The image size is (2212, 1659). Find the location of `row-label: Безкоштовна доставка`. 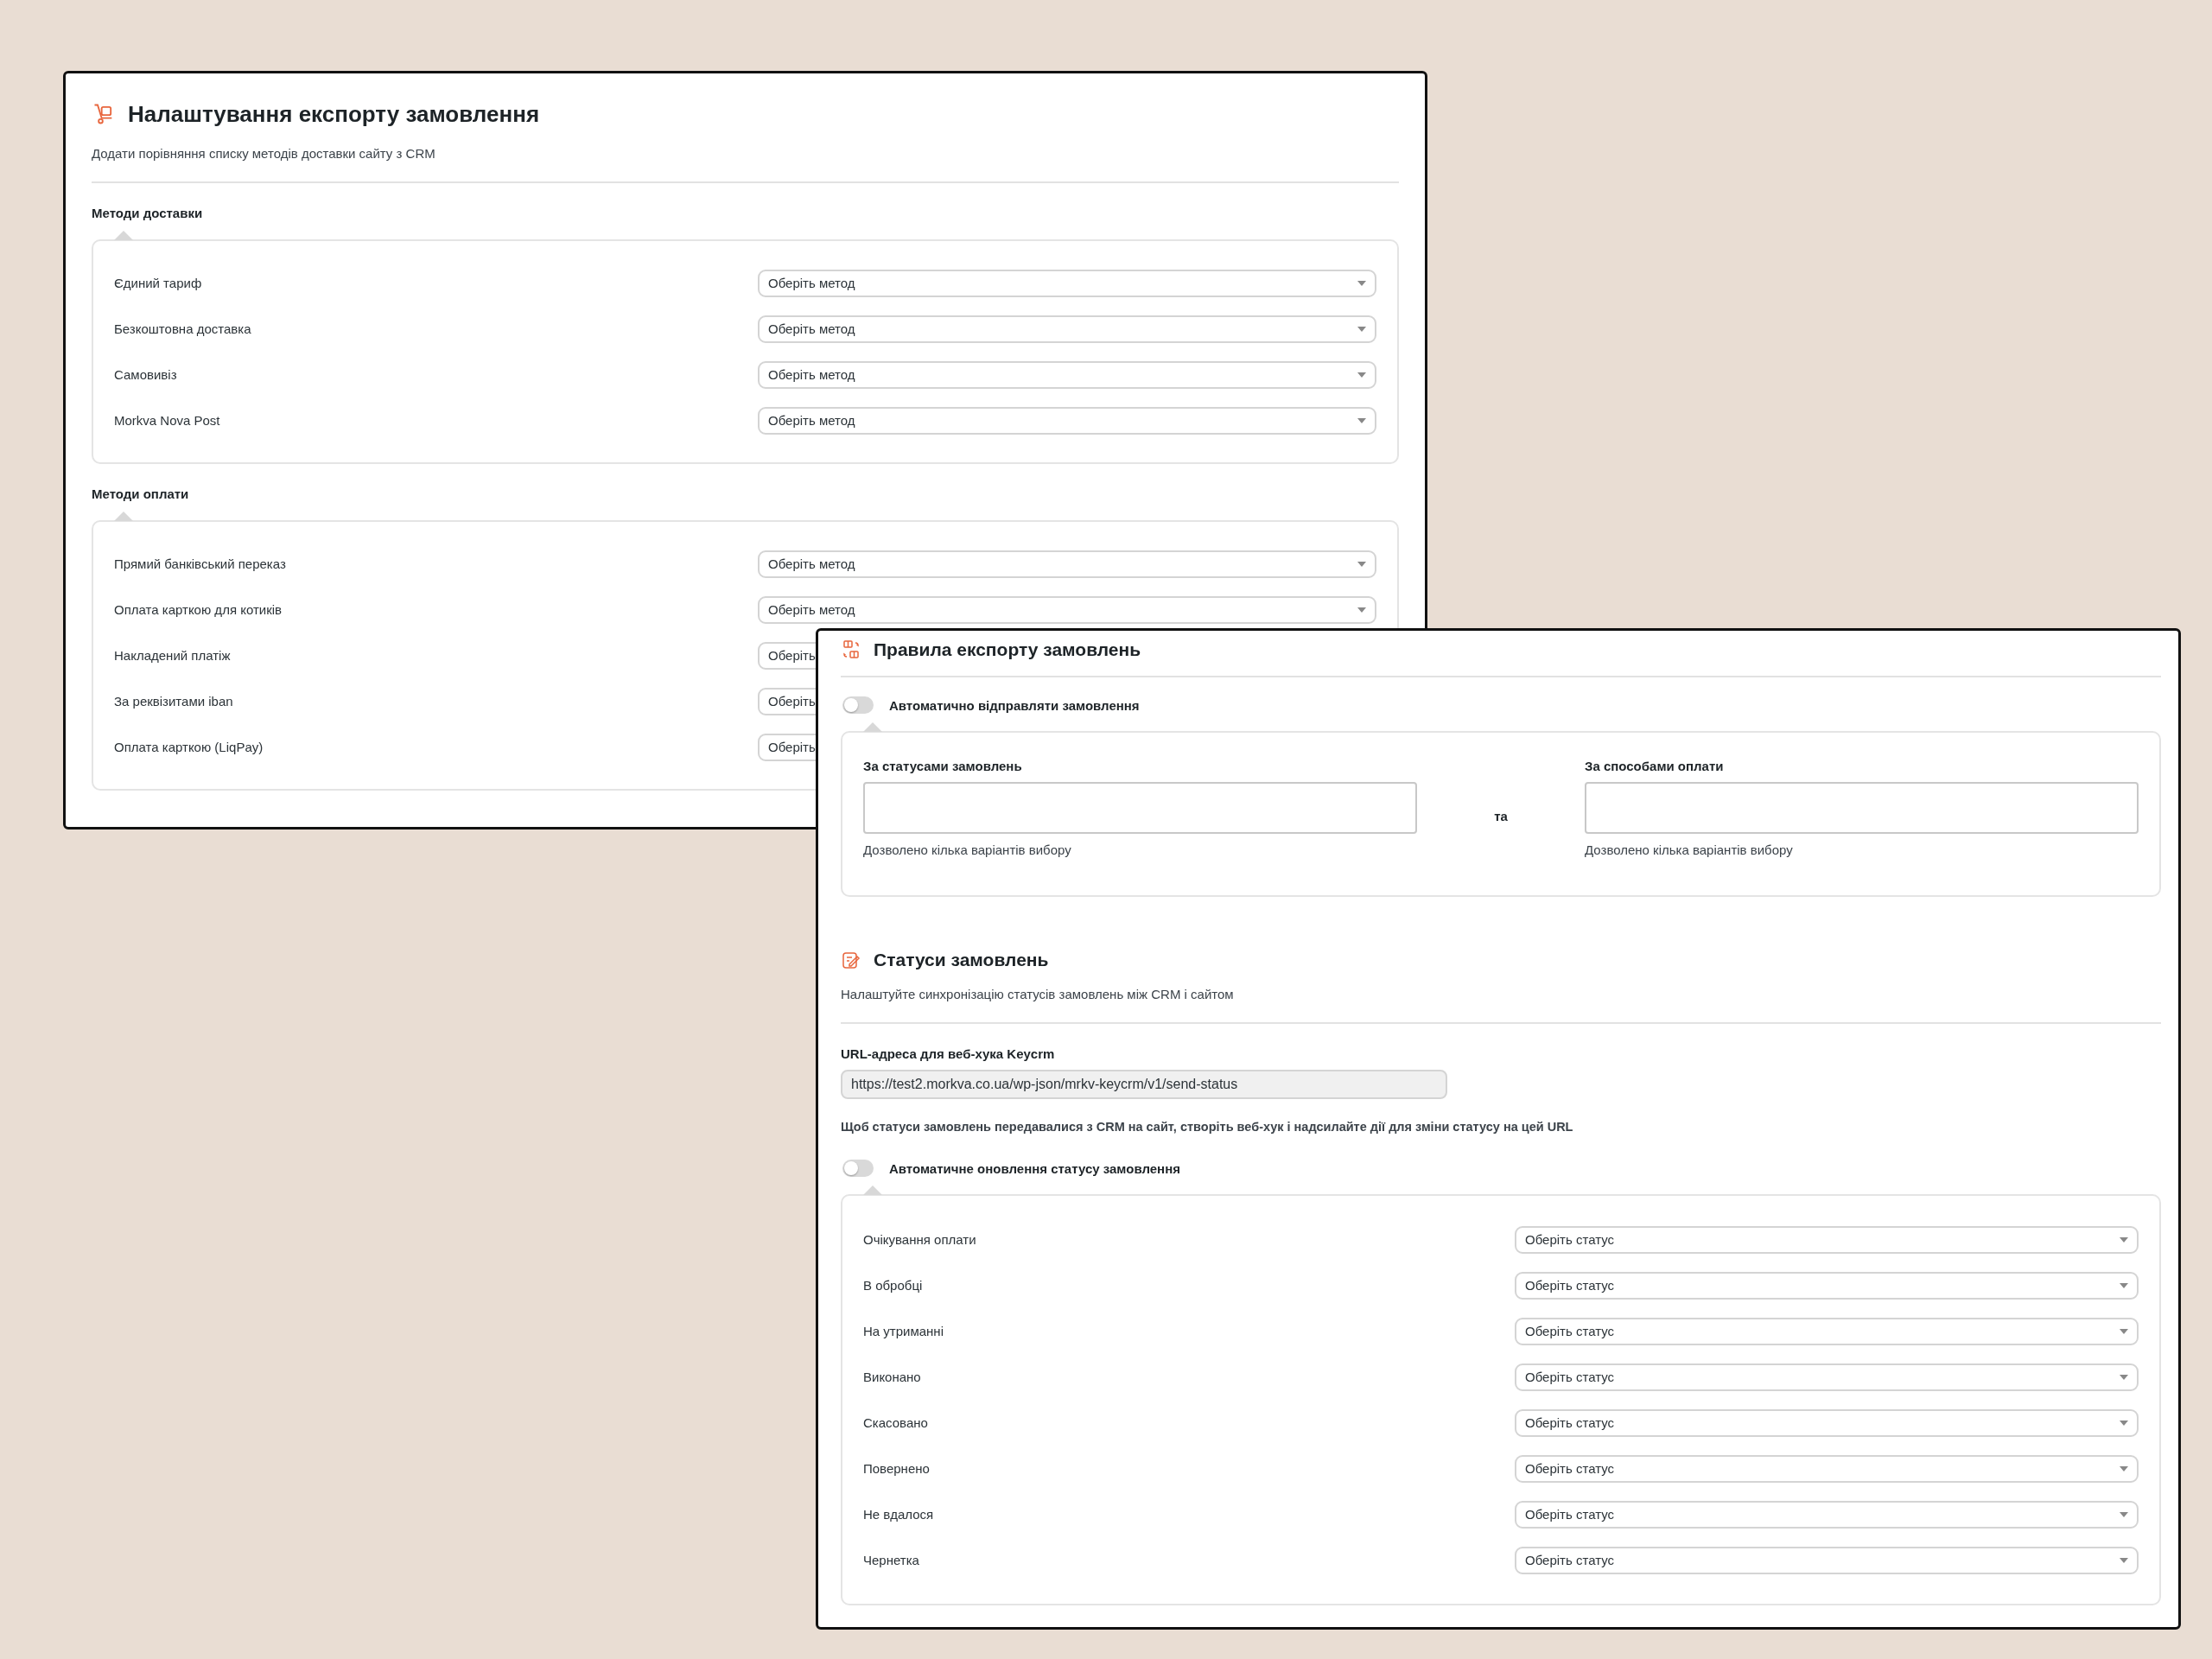

row-label: Безкоштовна доставка is located at coordinates (183, 328).